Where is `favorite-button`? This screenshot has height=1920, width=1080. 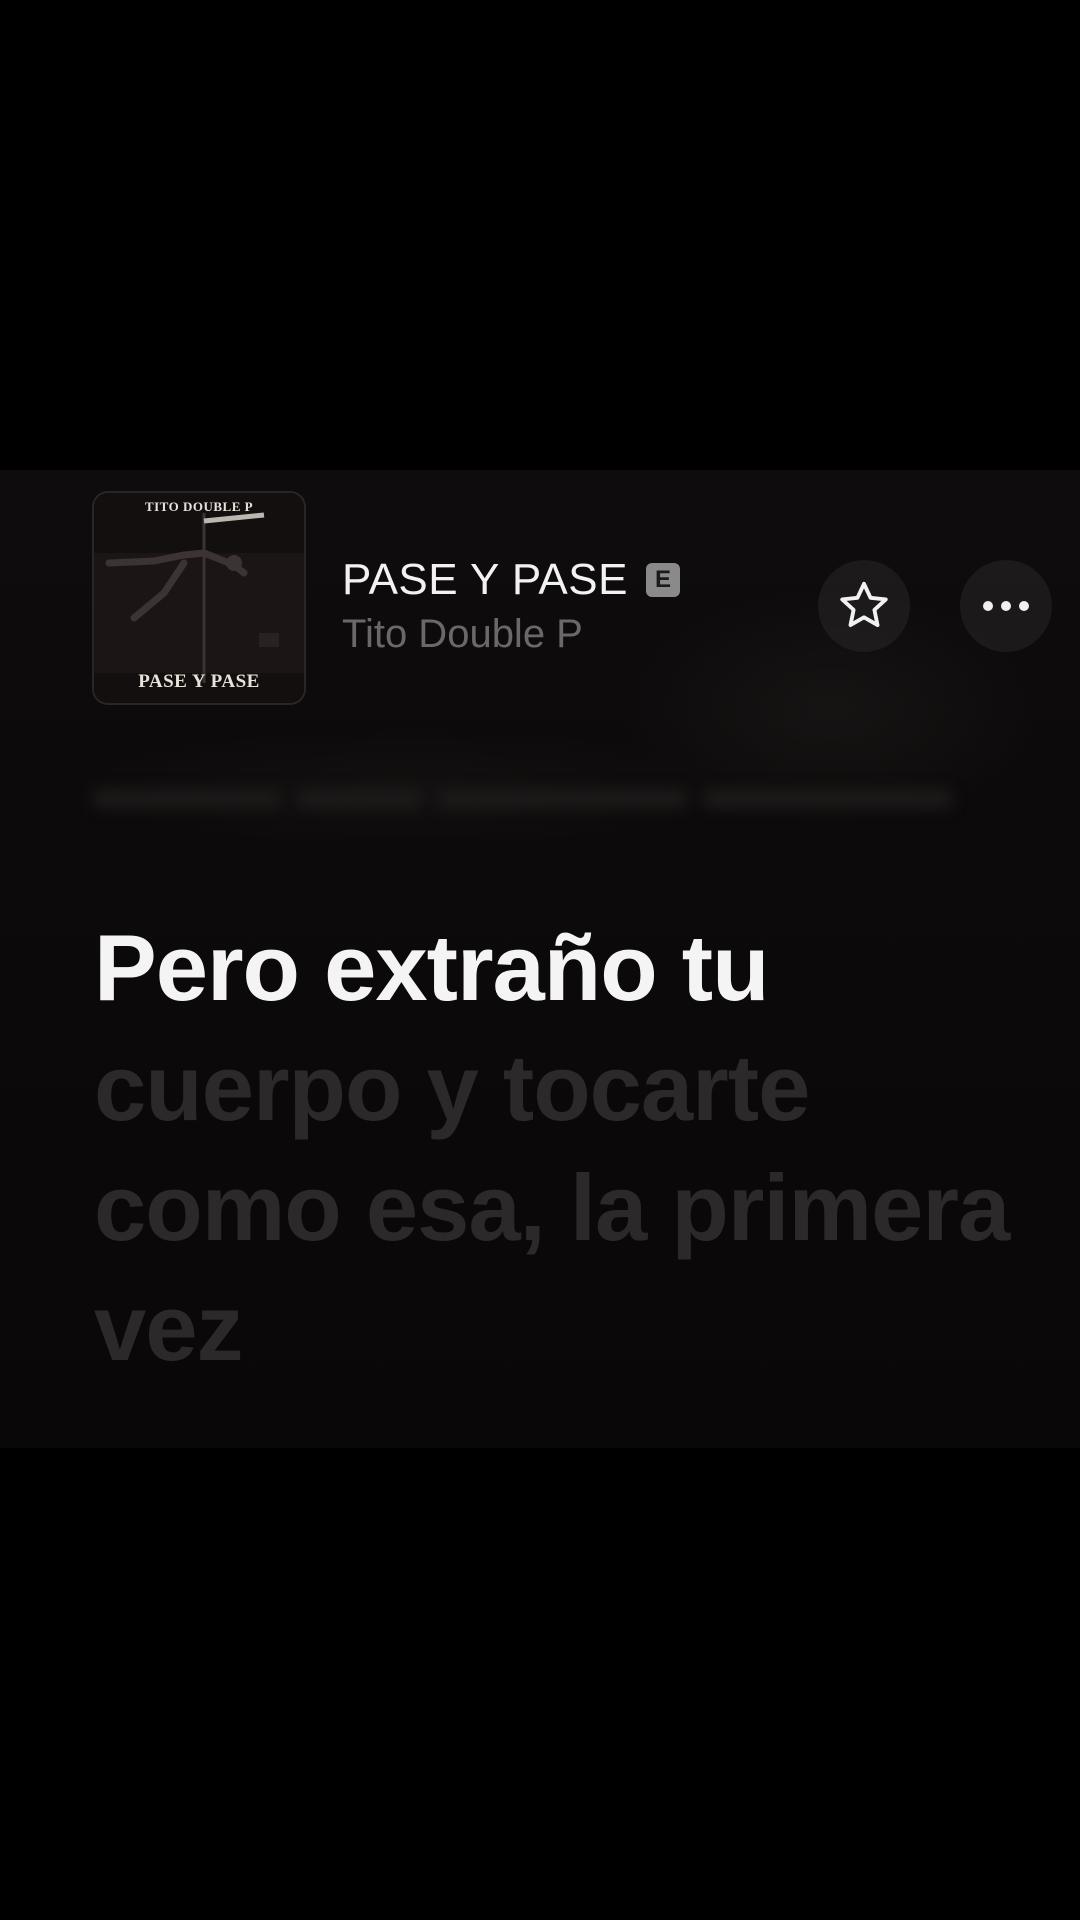
favorite-button is located at coordinates (864, 606).